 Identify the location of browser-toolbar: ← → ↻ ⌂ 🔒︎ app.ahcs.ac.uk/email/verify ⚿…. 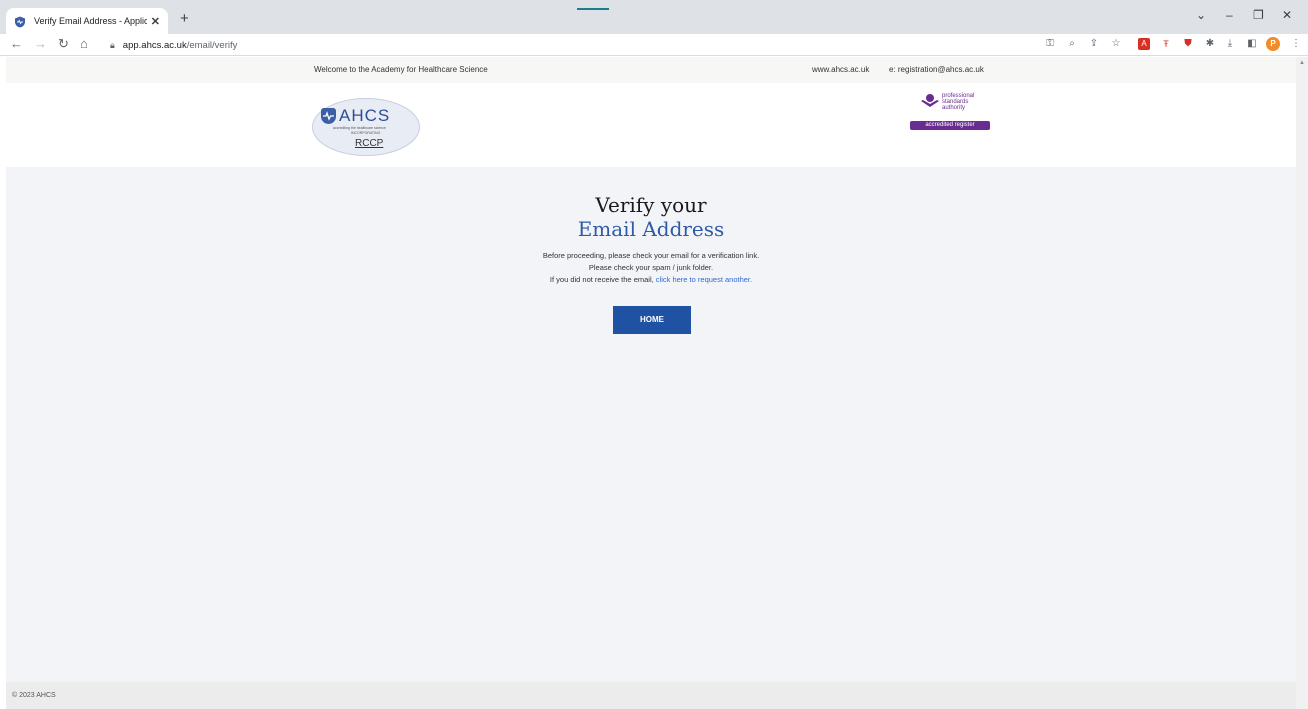
(654, 45).